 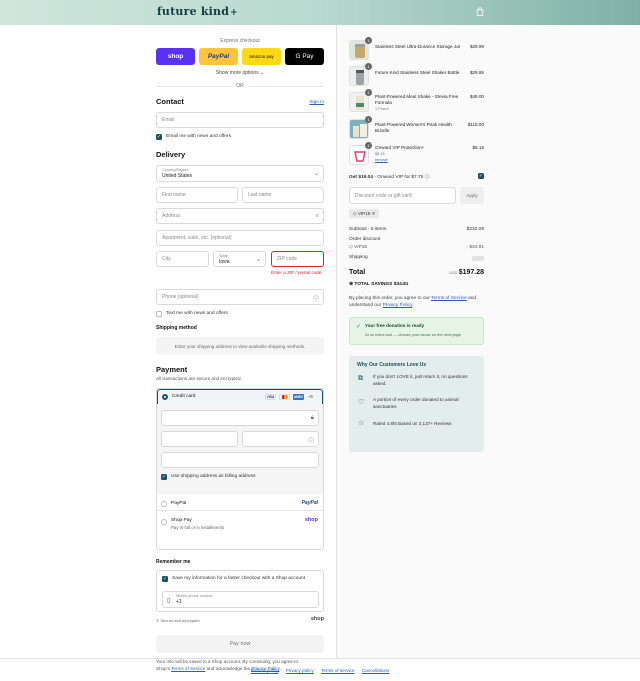 What do you see at coordinates (197, 238) in the screenshot?
I see `apartment-placeholder: Apartment, suite, etc. (optional)` at bounding box center [197, 238].